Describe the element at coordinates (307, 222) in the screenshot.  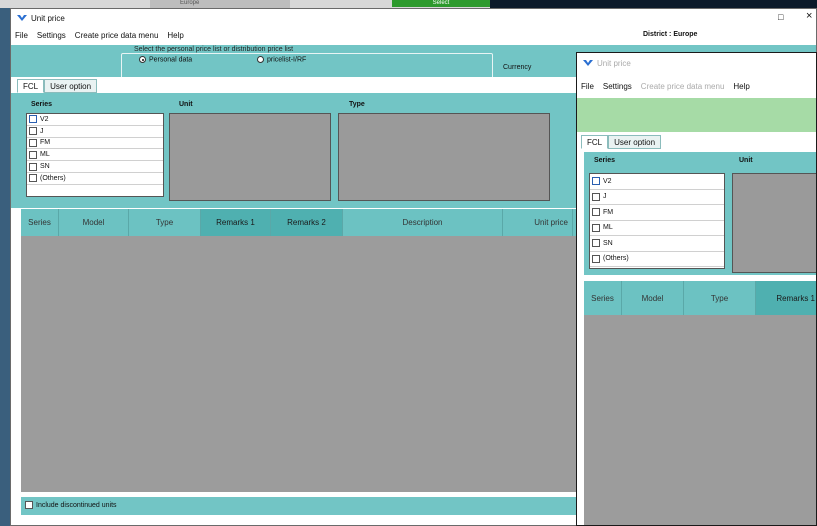
I see `col-remarks-2: Remarks 2` at that location.